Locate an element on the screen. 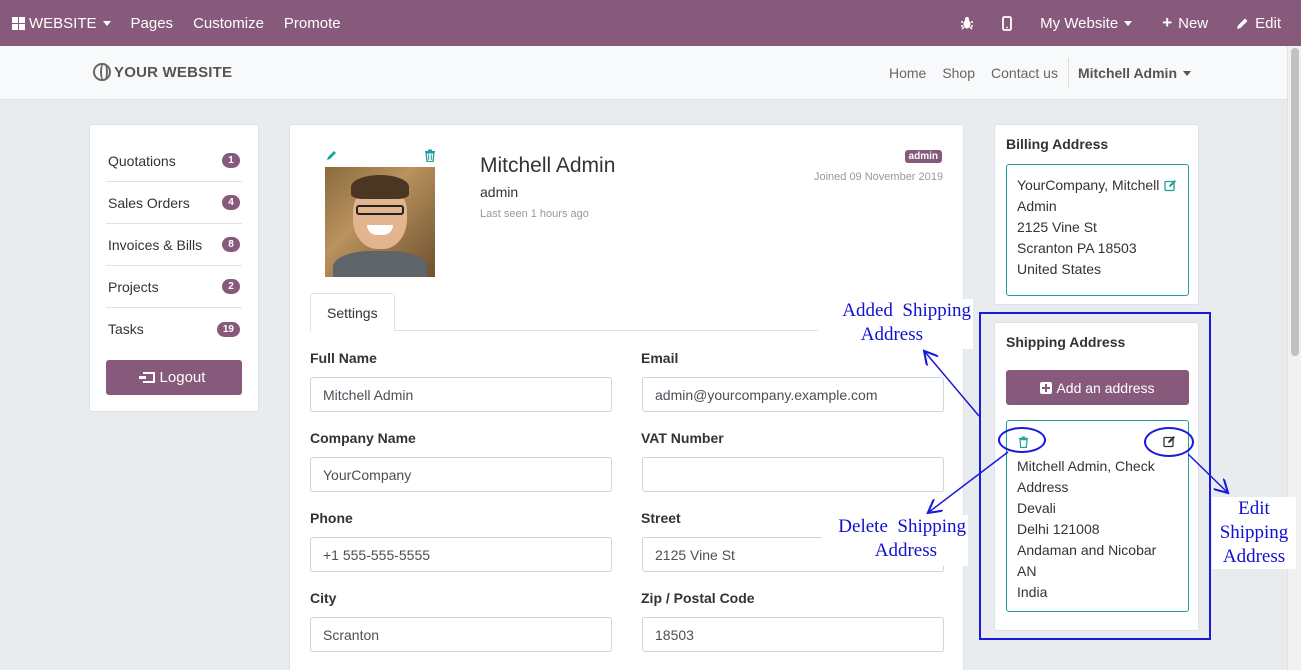 This screenshot has width=1301, height=670. mobile-icon is located at coordinates (1007, 23).